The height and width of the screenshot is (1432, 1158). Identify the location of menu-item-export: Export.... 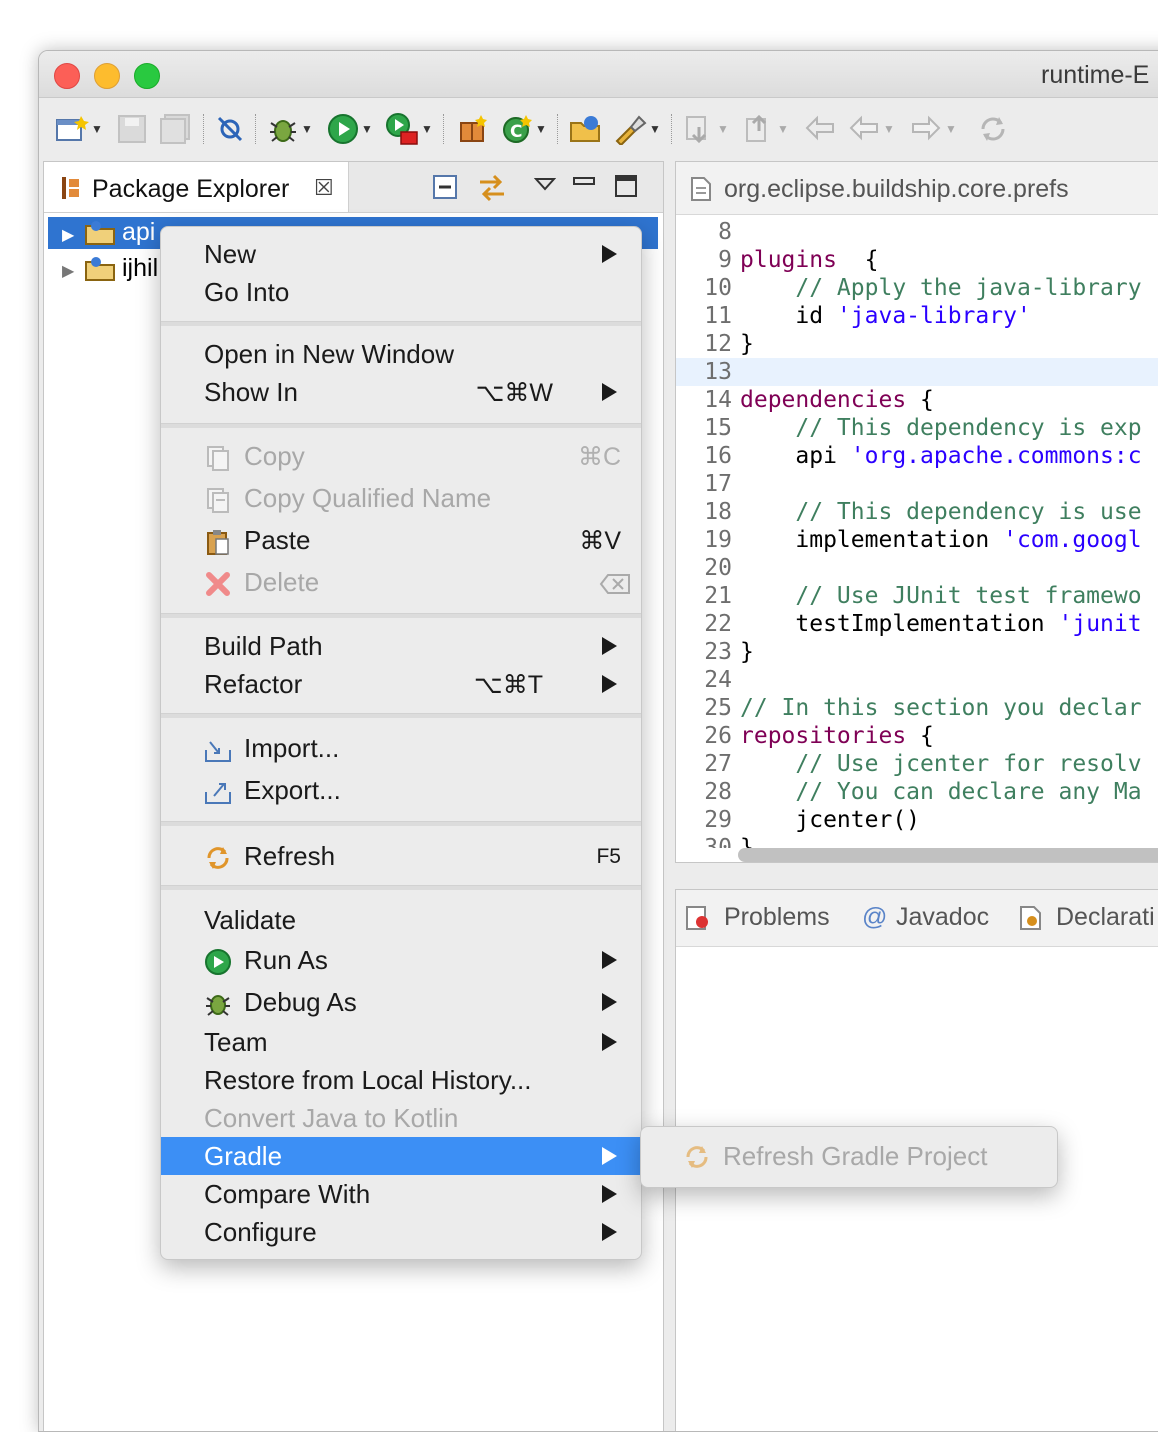
(401, 790).